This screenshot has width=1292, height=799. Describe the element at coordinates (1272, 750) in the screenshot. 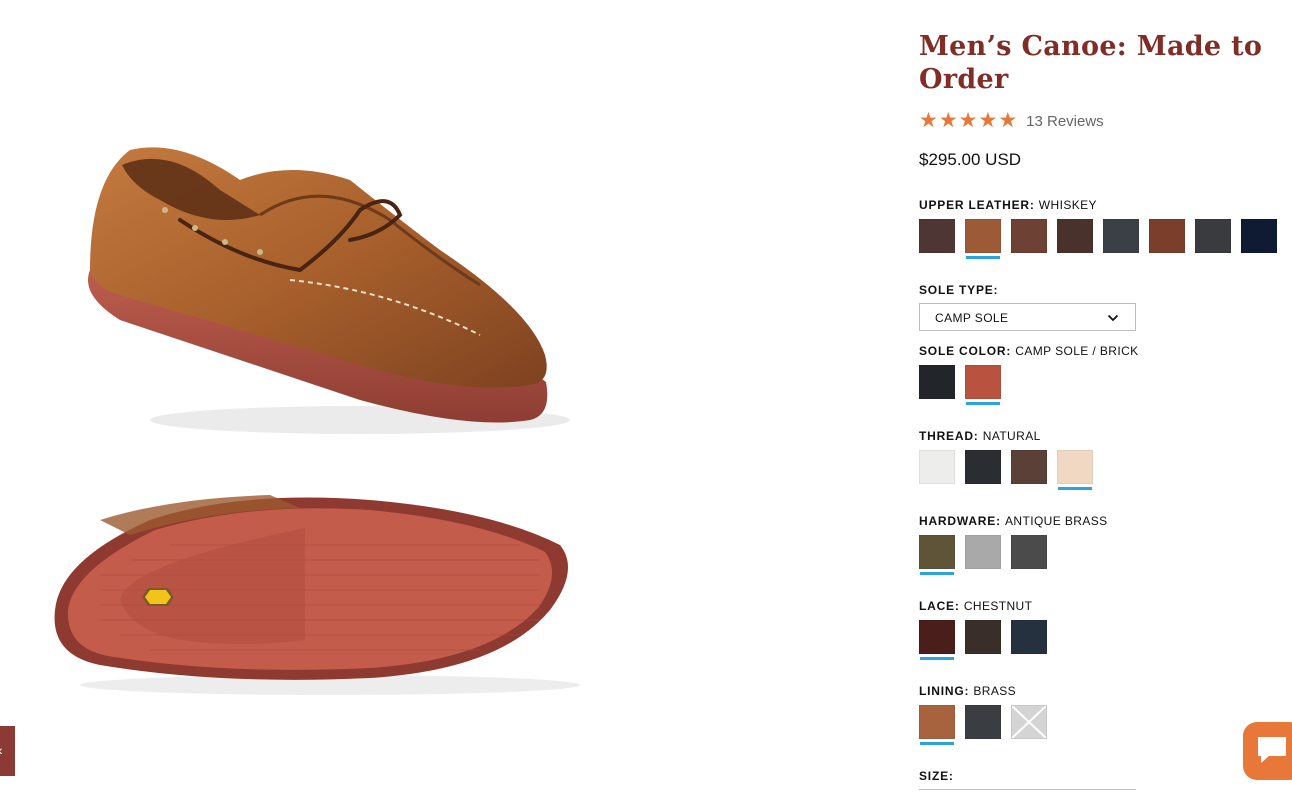

I see `chat-bubble-icon` at that location.